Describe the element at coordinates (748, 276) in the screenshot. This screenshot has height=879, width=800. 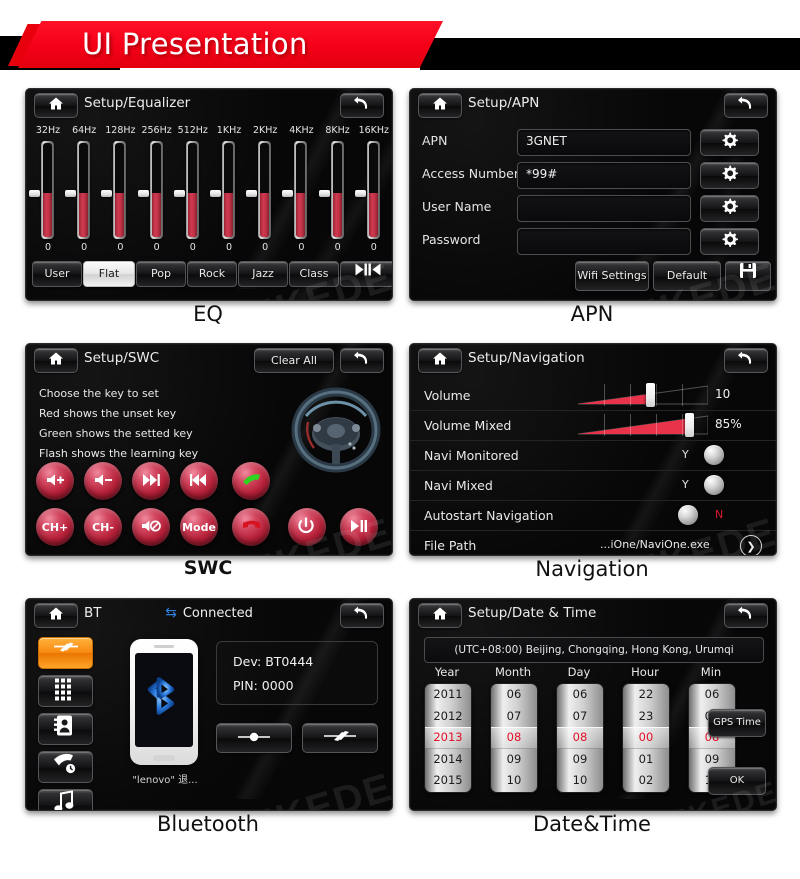
I see `apn-save-button` at that location.